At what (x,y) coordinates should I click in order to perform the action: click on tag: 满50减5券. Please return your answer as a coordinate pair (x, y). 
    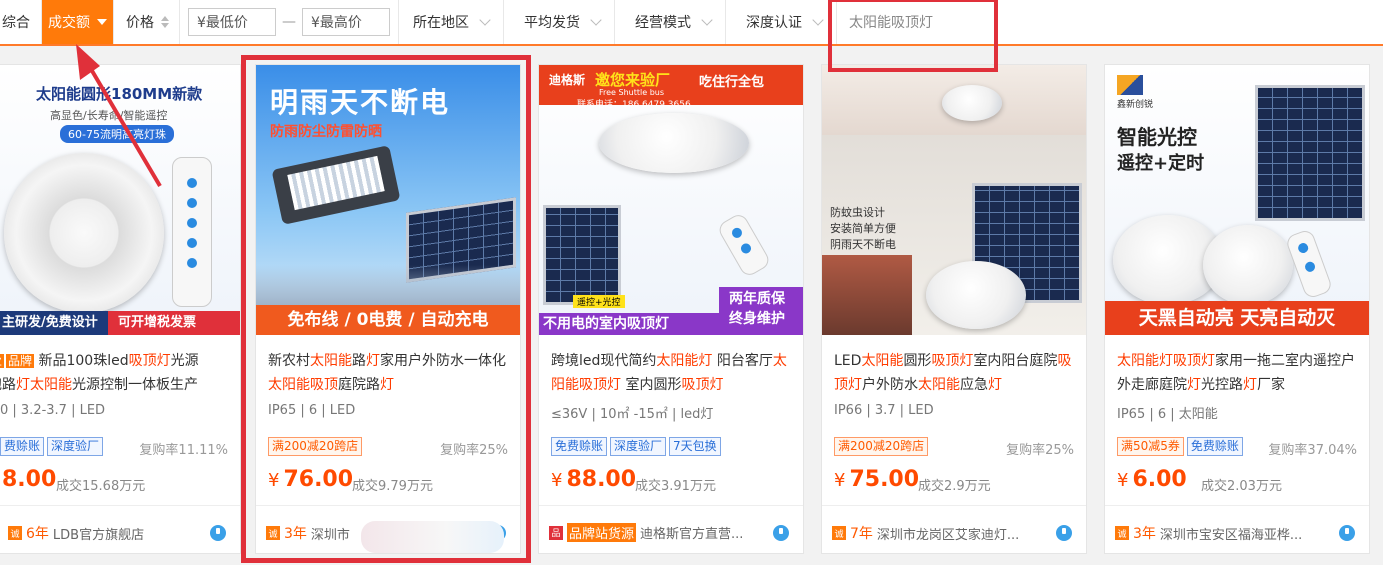
    Looking at the image, I should click on (1150, 446).